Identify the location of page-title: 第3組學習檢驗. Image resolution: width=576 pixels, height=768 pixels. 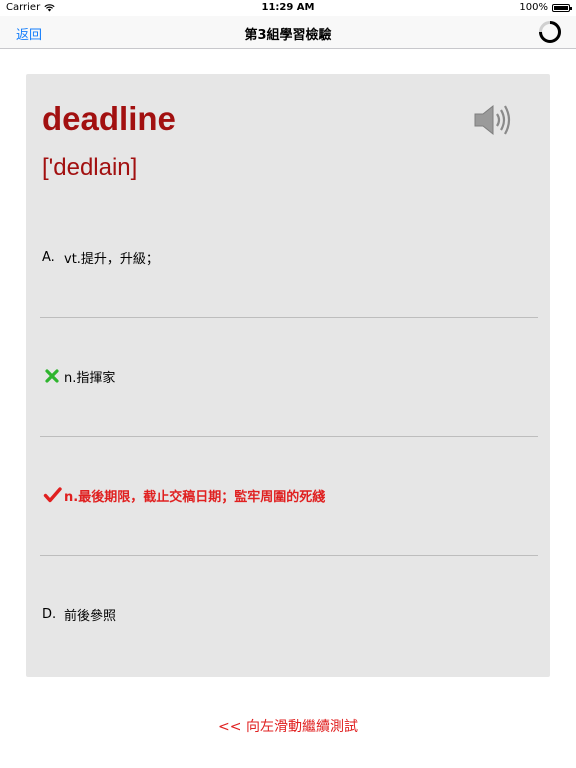
(288, 35).